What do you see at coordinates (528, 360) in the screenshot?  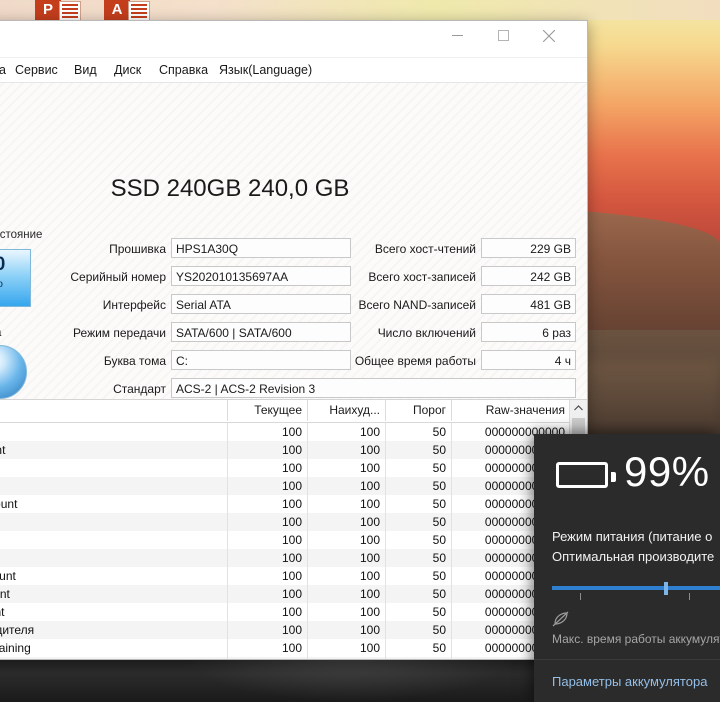 I see `field-power-on-hours-value: 4 ч` at bounding box center [528, 360].